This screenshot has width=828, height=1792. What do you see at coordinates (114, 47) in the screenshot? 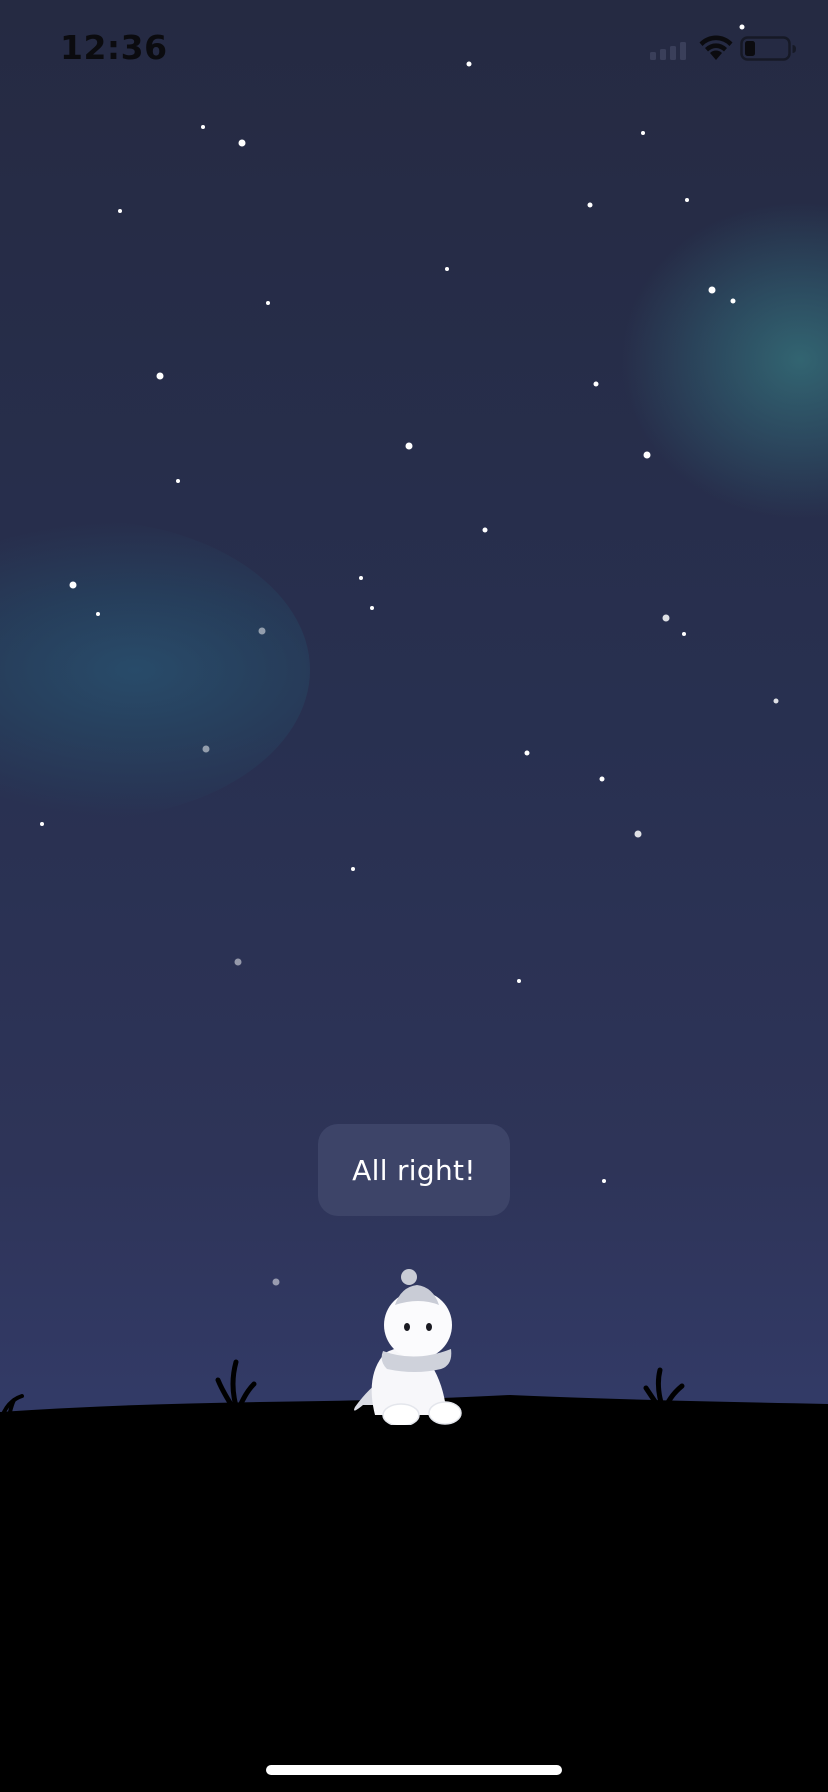
I see `status-time: 12:36` at bounding box center [114, 47].